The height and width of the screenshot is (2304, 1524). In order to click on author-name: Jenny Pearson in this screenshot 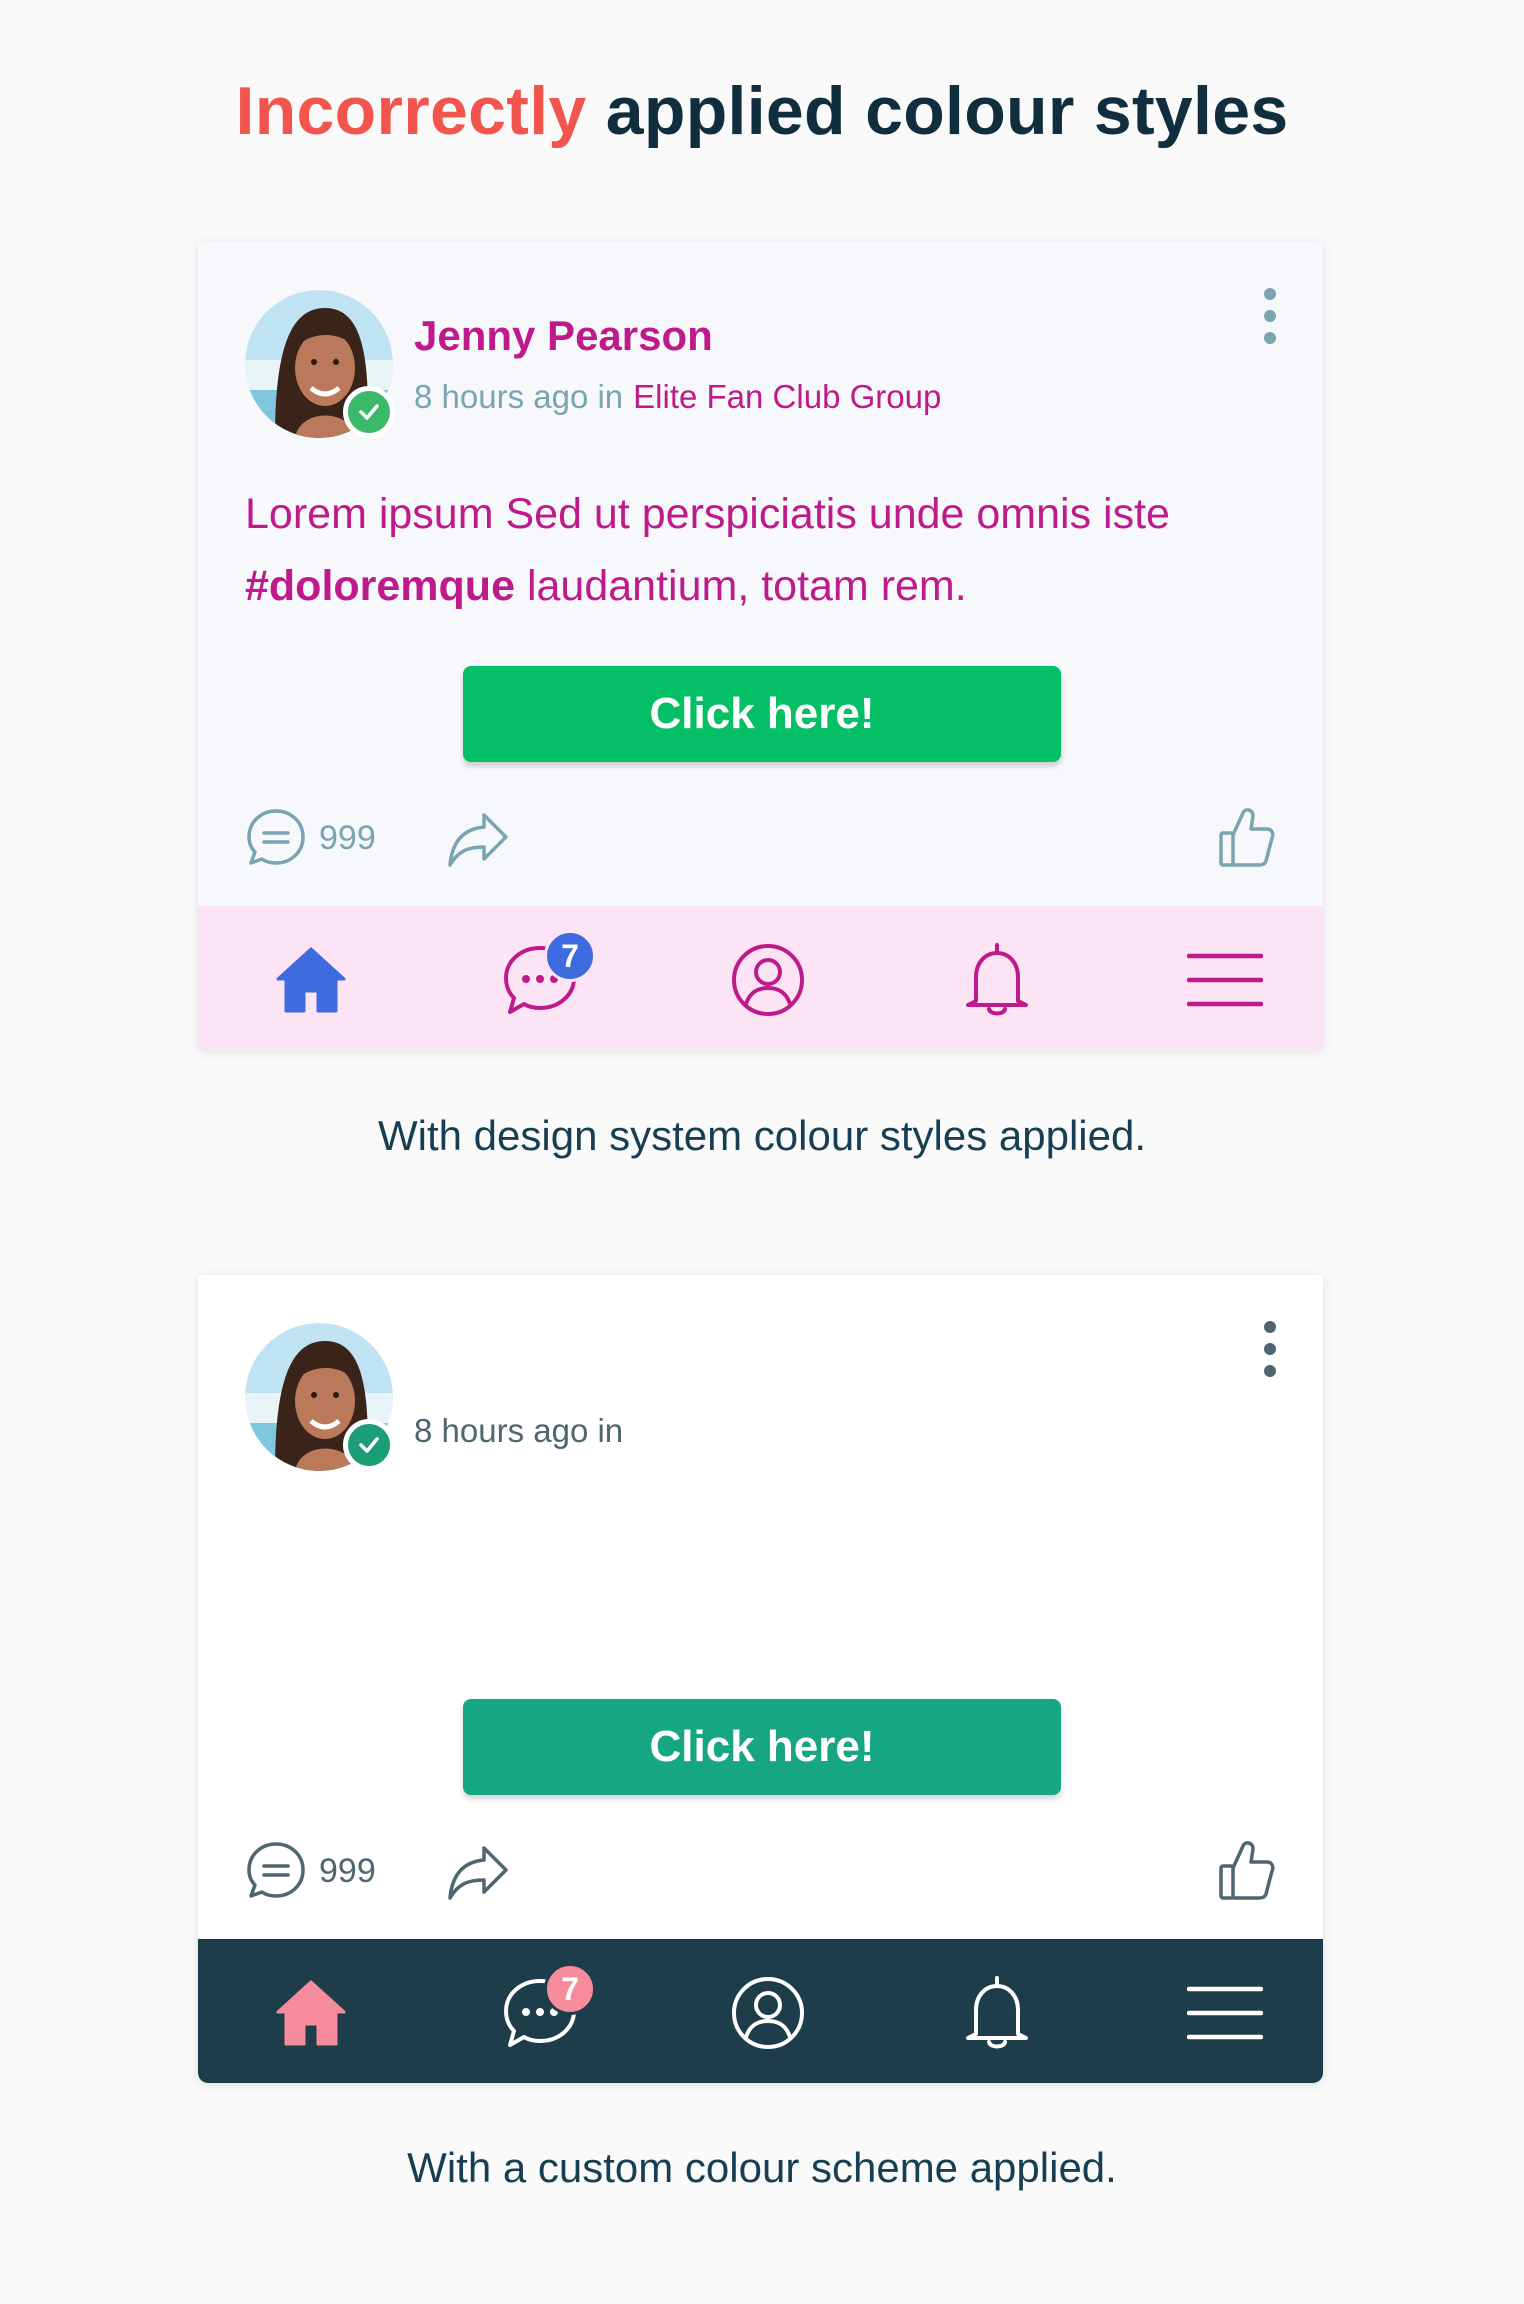, I will do `click(563, 336)`.